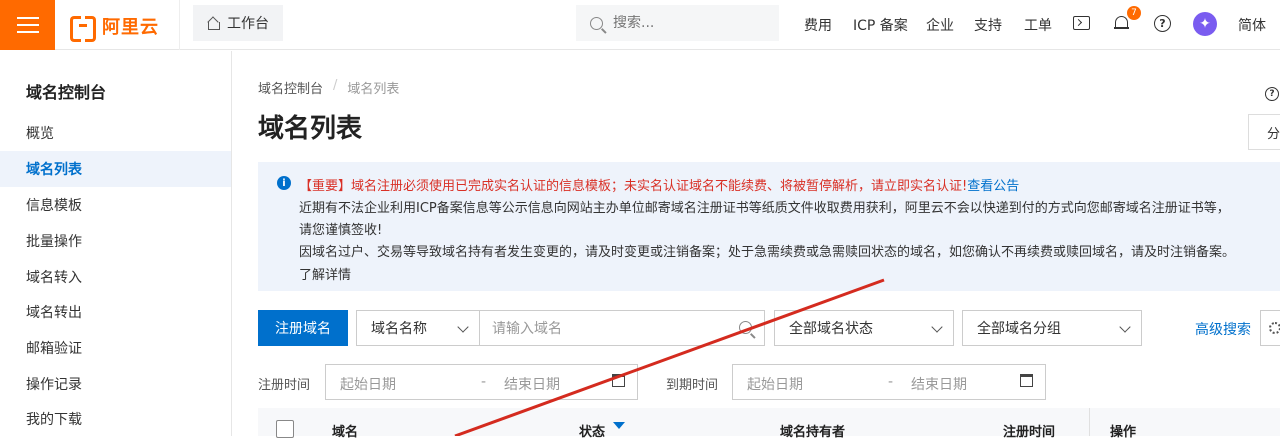 The height and width of the screenshot is (440, 1280). Describe the element at coordinates (238, 23) in the screenshot. I see `workbench-button: 工作台` at that location.